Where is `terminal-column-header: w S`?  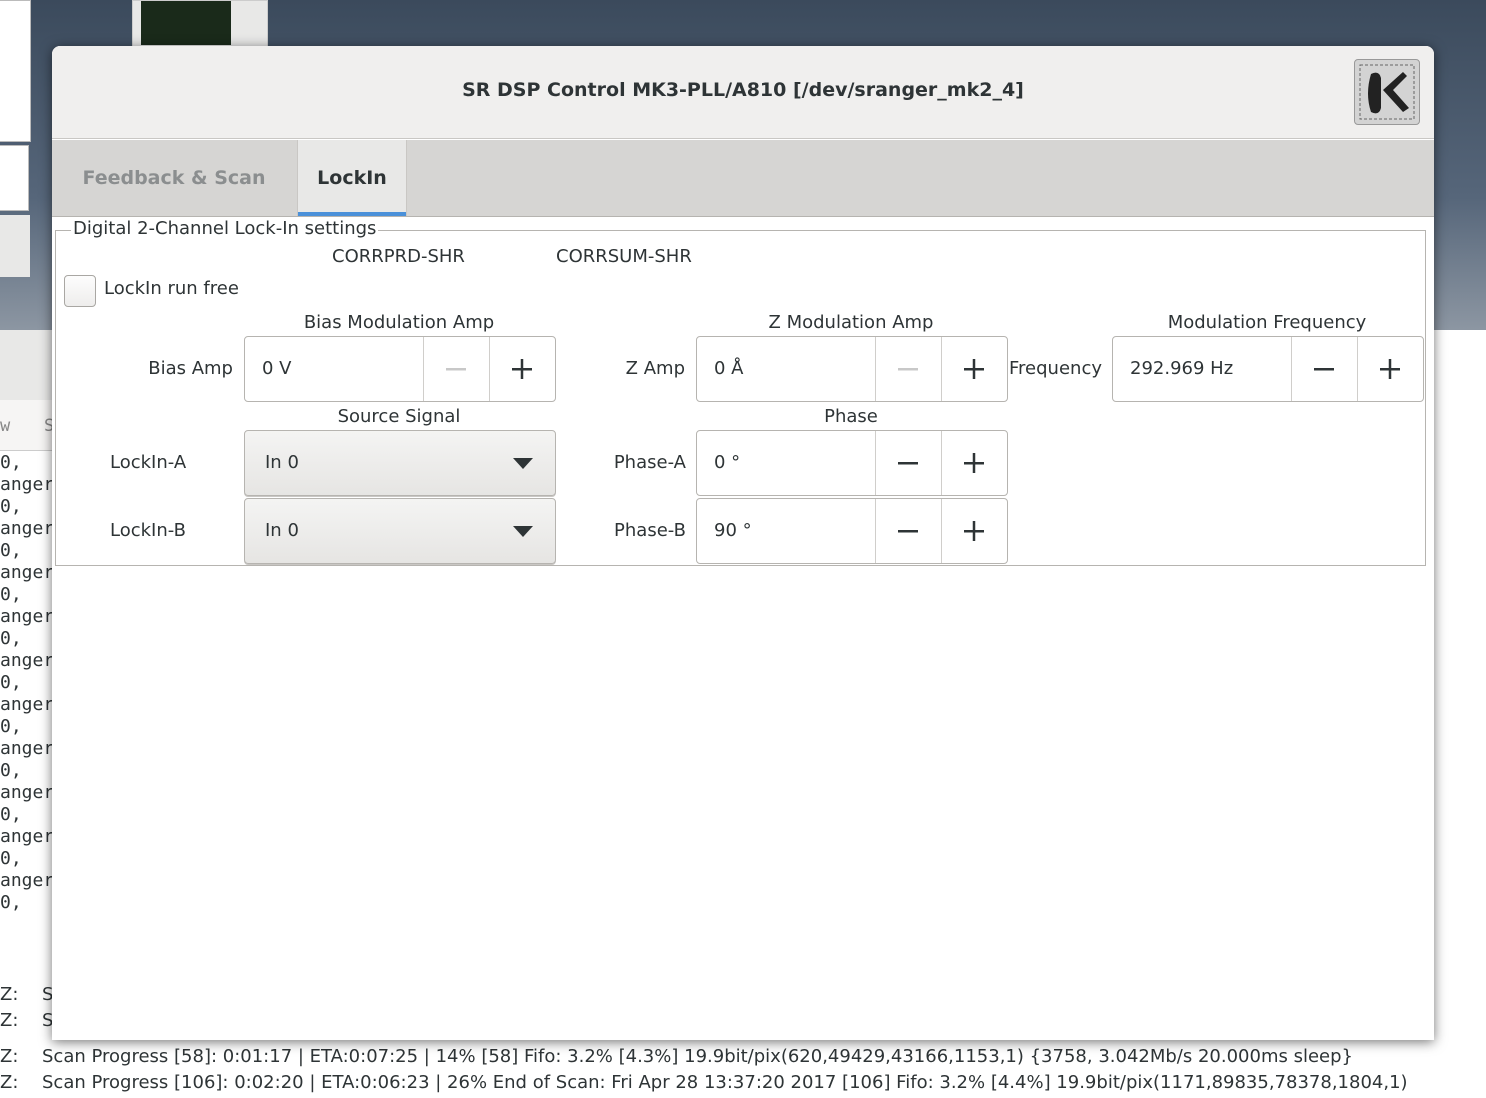 terminal-column-header: w S is located at coordinates (30, 425).